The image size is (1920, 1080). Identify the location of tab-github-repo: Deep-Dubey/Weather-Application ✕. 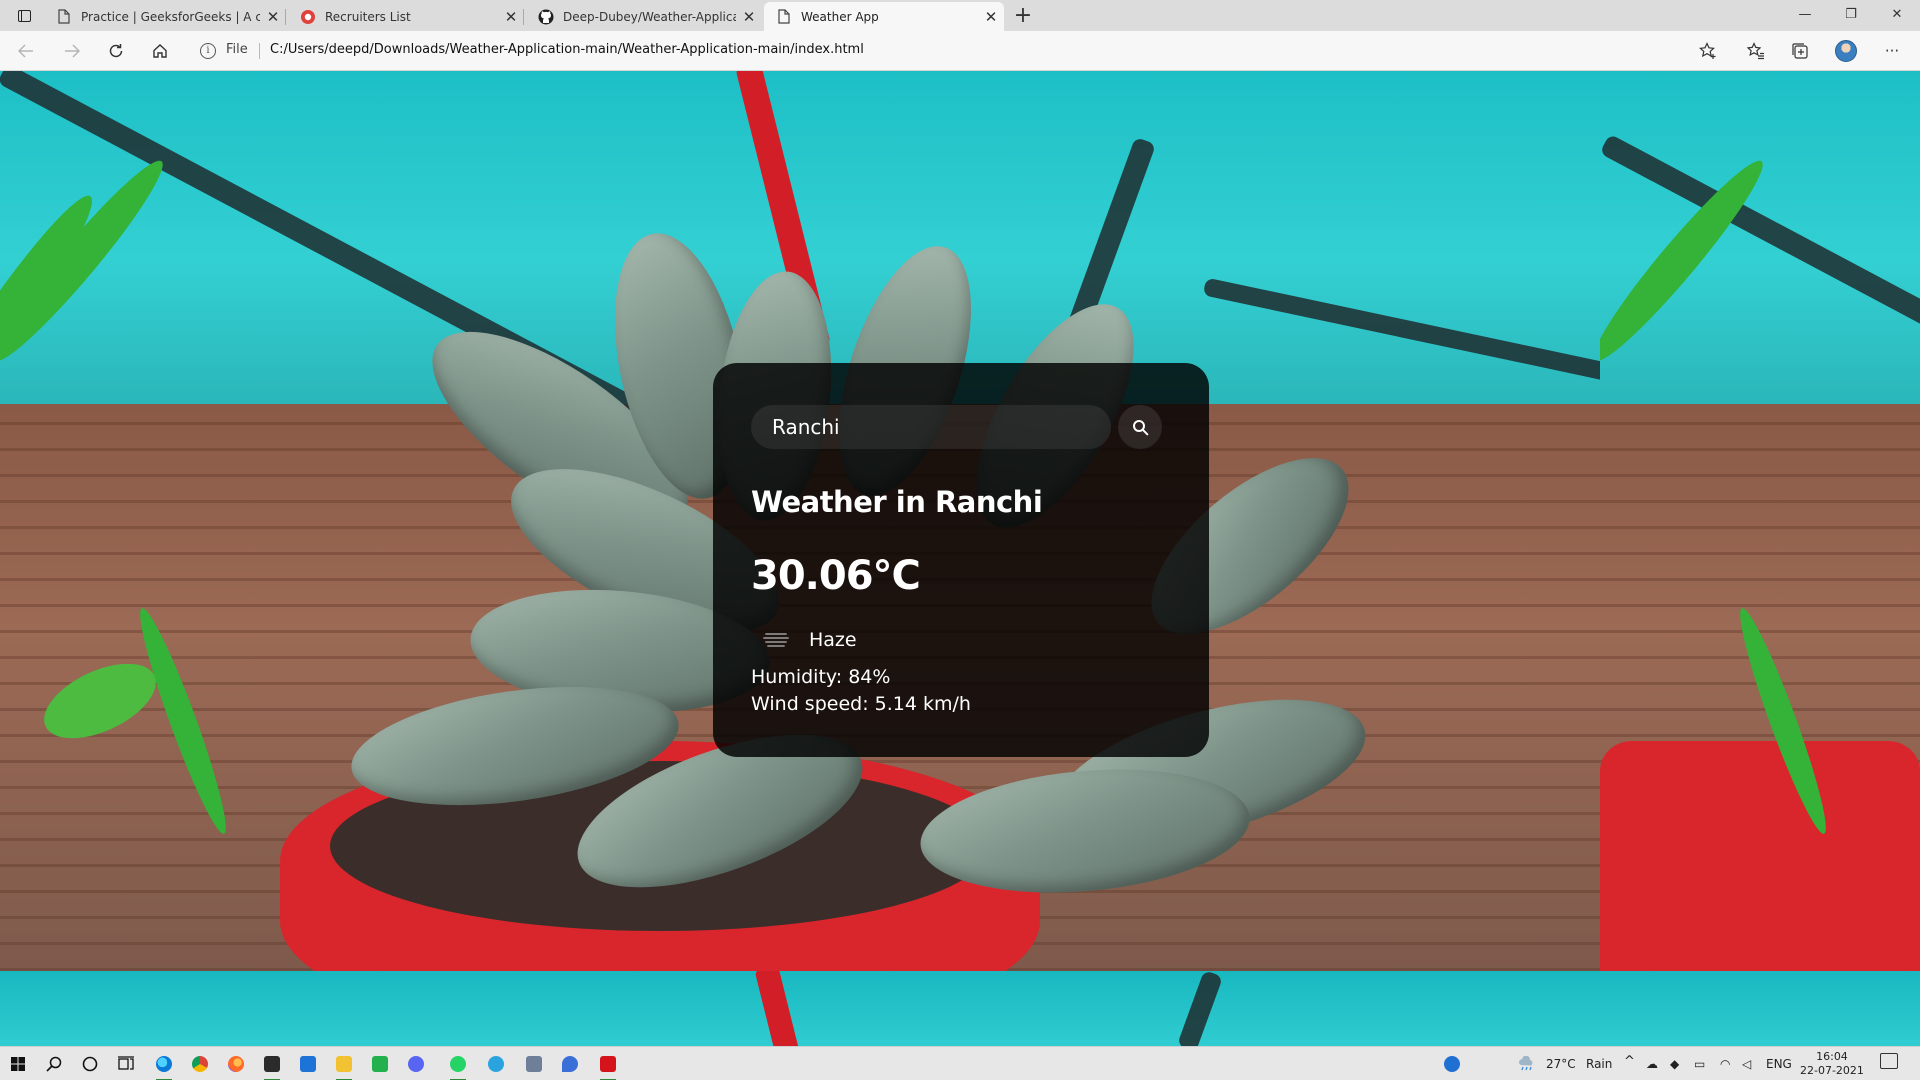
(644, 16).